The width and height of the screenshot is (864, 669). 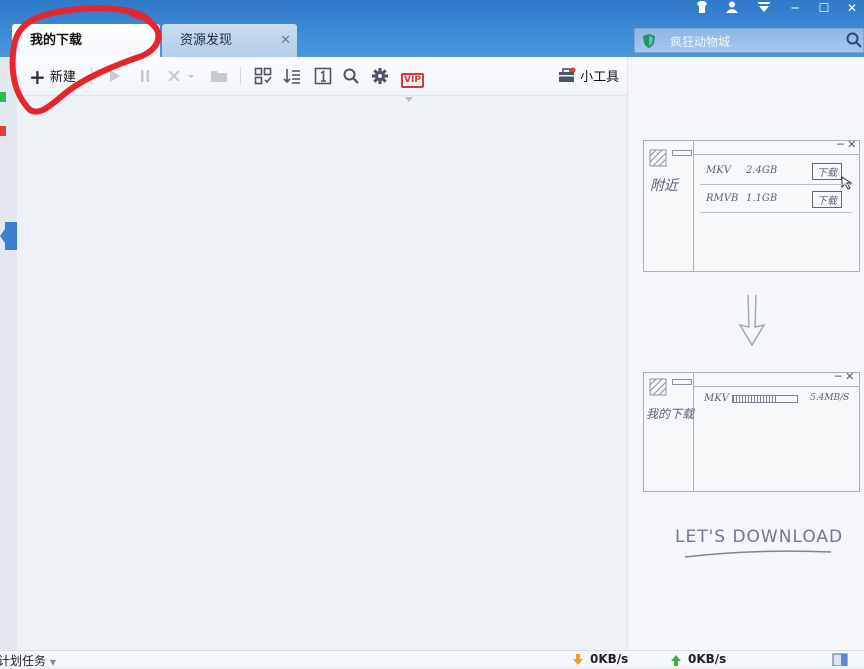 What do you see at coordinates (8, 236) in the screenshot?
I see `collapse-arrow-icon` at bounding box center [8, 236].